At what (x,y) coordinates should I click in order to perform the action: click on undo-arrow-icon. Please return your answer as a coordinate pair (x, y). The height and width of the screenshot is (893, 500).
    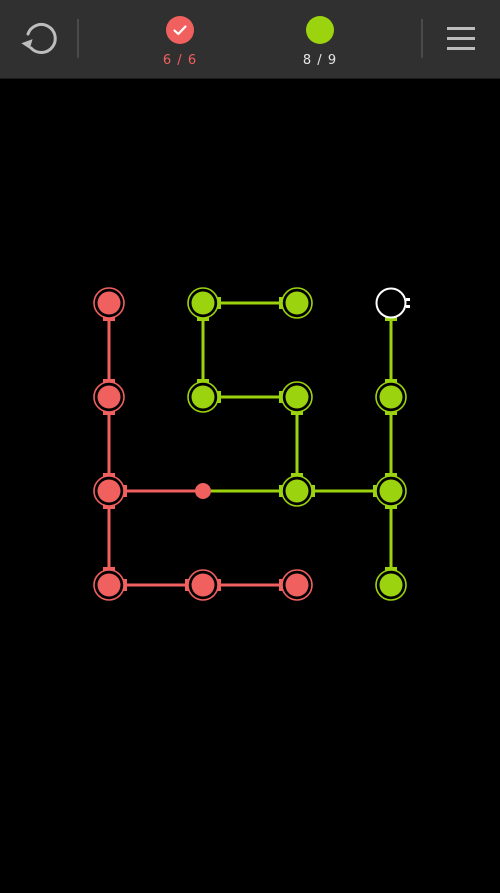
    Looking at the image, I should click on (39, 38).